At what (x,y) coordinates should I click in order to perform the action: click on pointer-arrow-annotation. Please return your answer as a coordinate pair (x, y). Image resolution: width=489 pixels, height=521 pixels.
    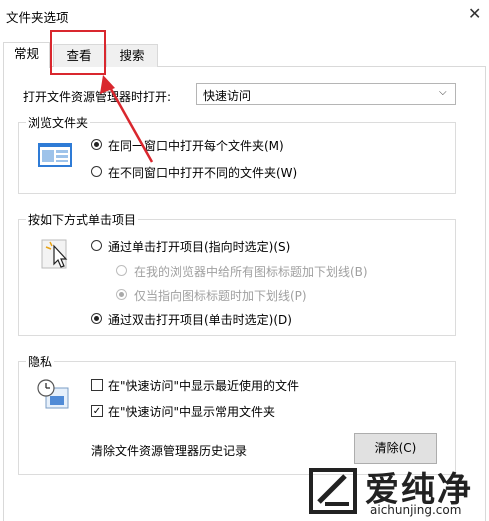
    Looking at the image, I should click on (127, 119).